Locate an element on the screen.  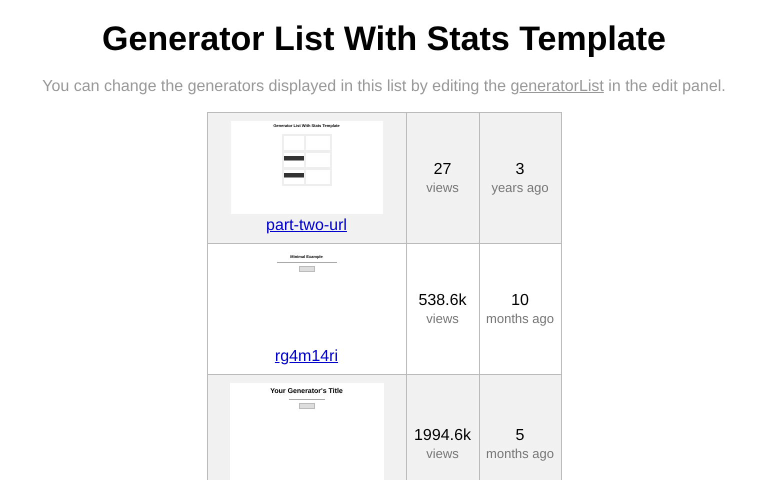
views-count: 538.6k is located at coordinates (442, 301).